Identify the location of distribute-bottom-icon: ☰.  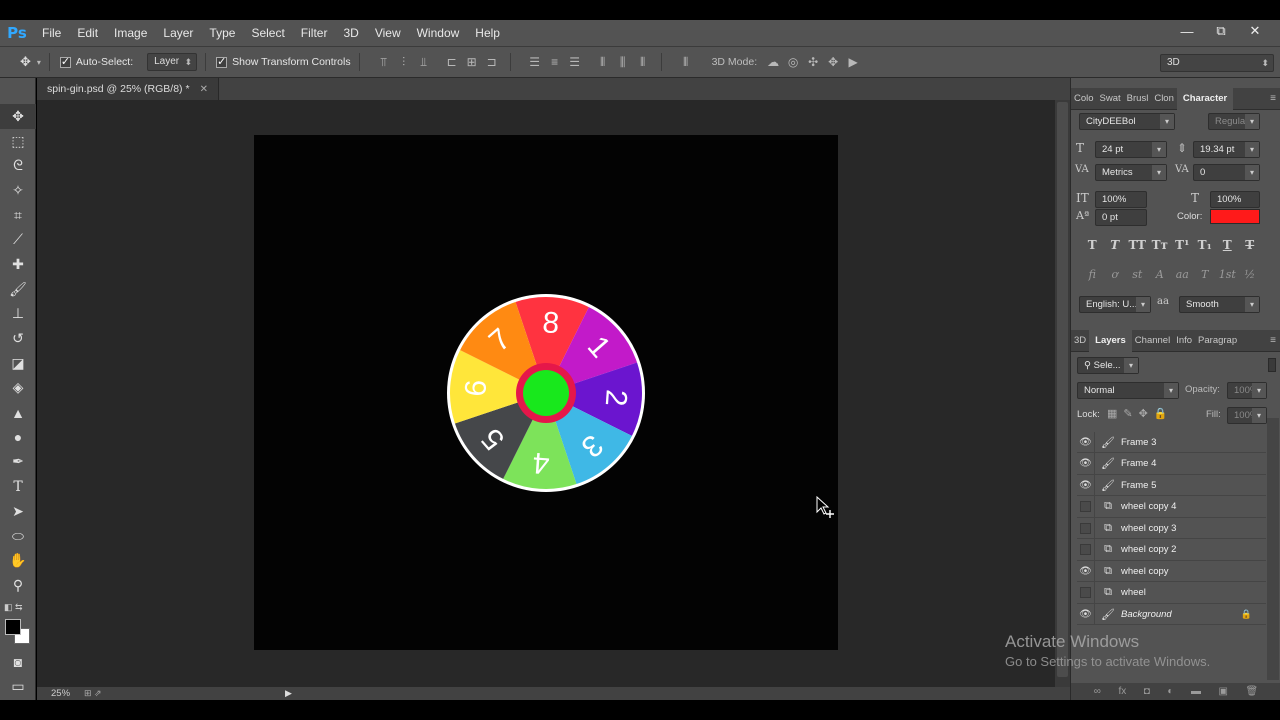
(575, 62).